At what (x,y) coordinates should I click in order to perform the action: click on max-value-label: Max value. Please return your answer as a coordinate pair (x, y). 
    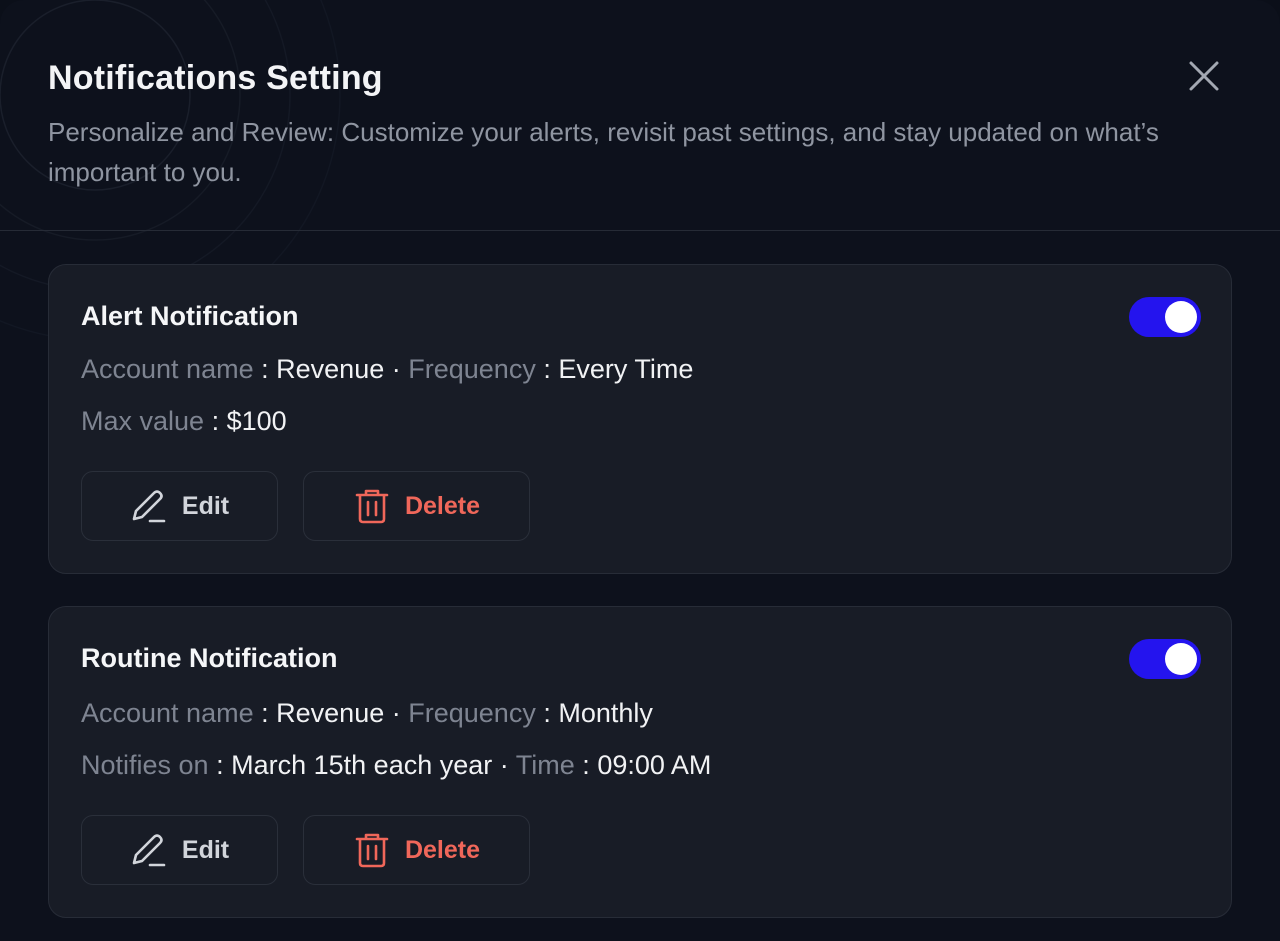
    Looking at the image, I should click on (143, 421).